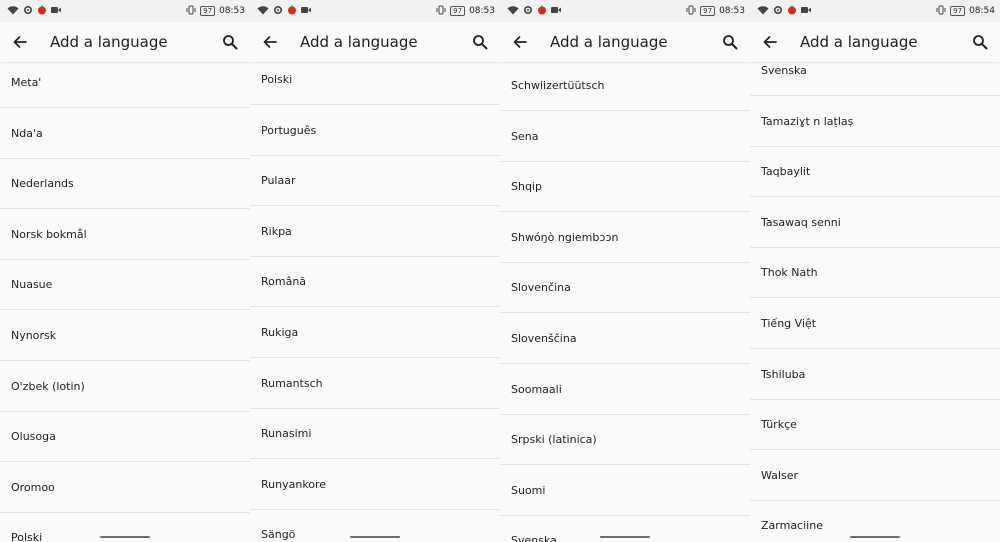 Image resolution: width=1000 pixels, height=542 pixels. I want to click on language-list-item: O'zbek (lotin), so click(125, 387).